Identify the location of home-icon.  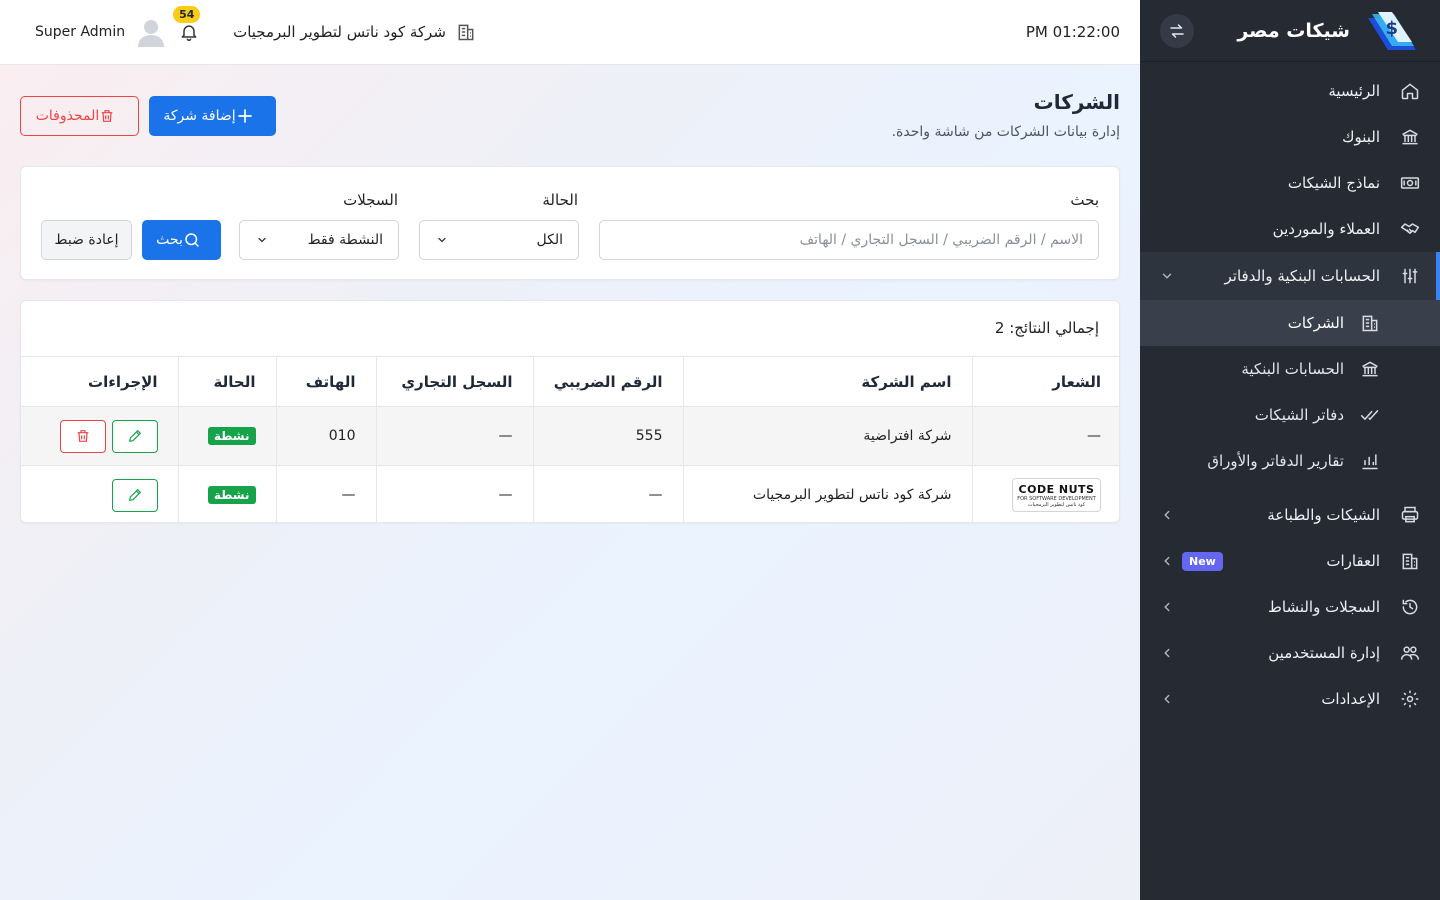
(1410, 91).